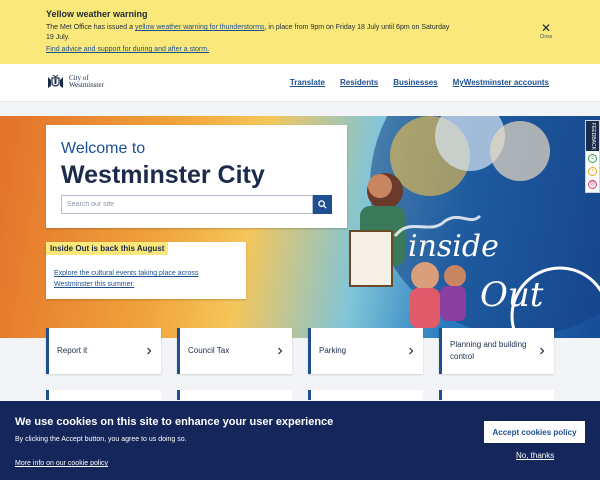 The height and width of the screenshot is (480, 600). I want to click on tile-planning: Planning and building control, so click(496, 351).